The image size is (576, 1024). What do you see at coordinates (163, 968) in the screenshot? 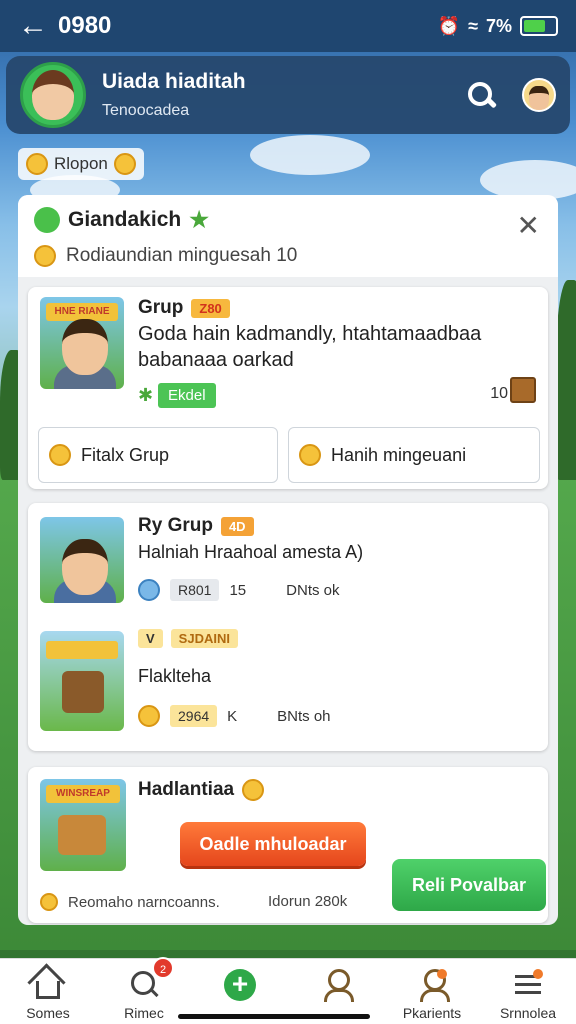
I see `notification-badge: 2` at bounding box center [163, 968].